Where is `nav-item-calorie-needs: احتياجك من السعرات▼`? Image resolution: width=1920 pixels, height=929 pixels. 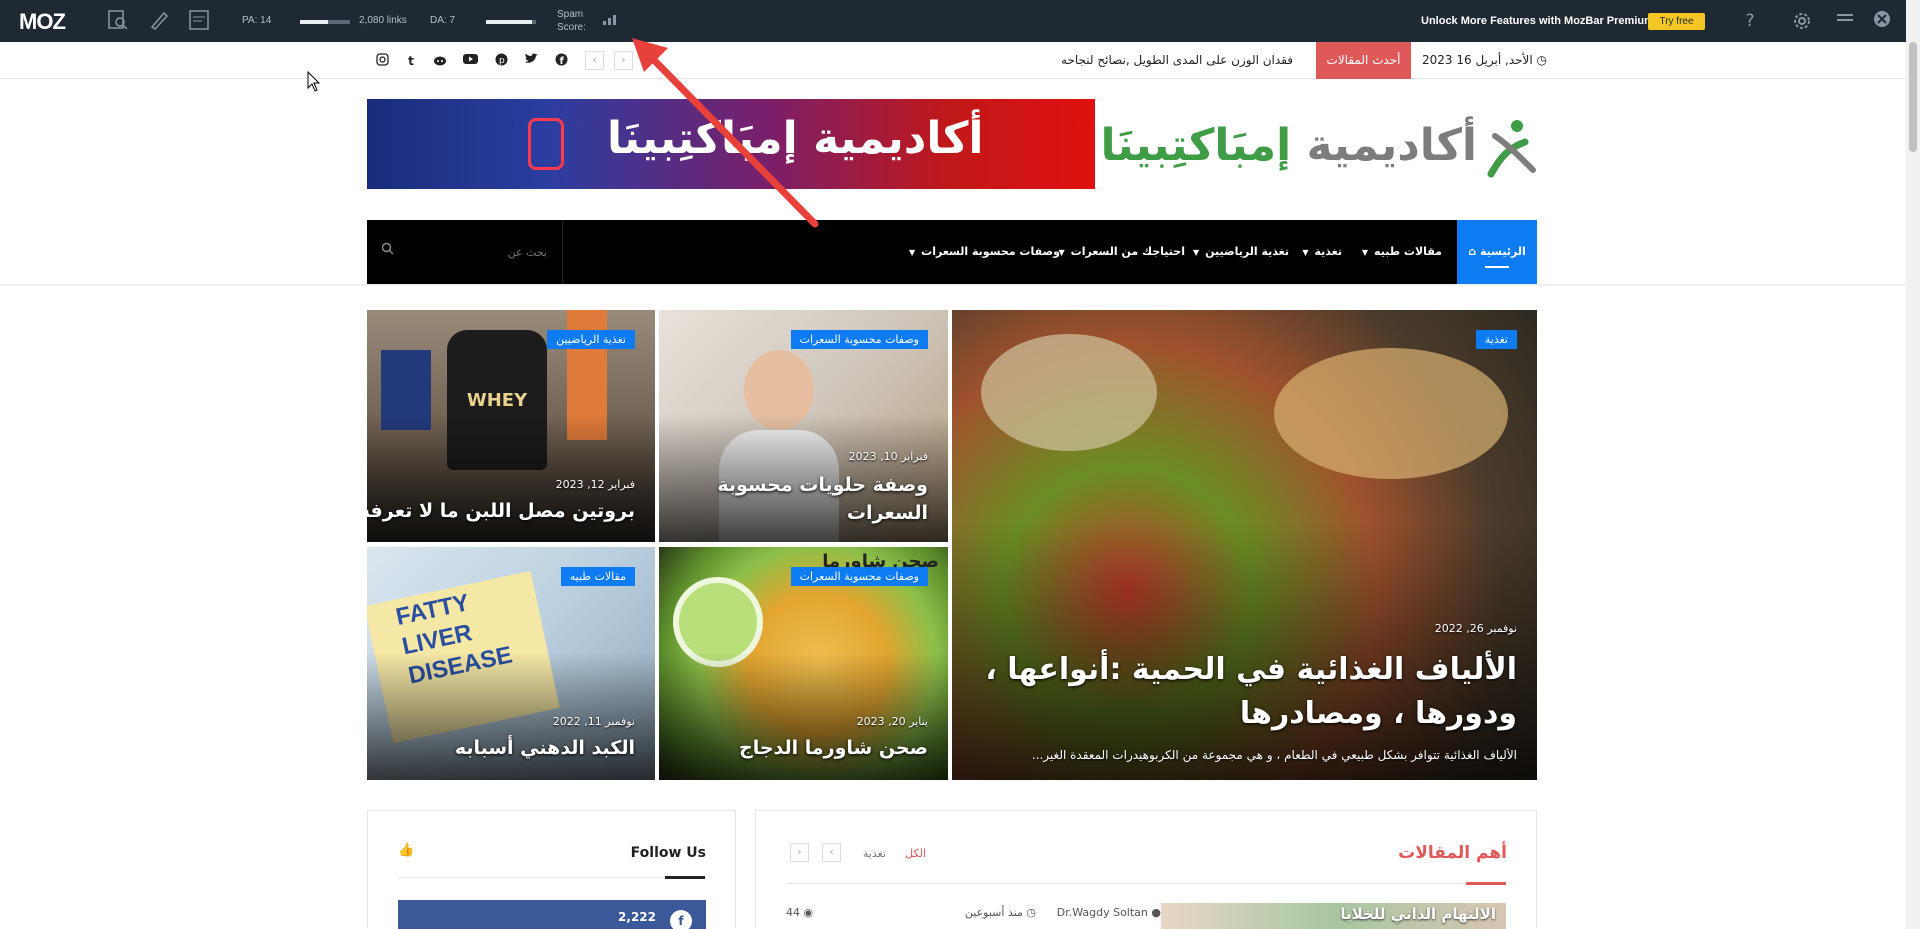 nav-item-calorie-needs: احتياجك من السعرات▼ is located at coordinates (1122, 252).